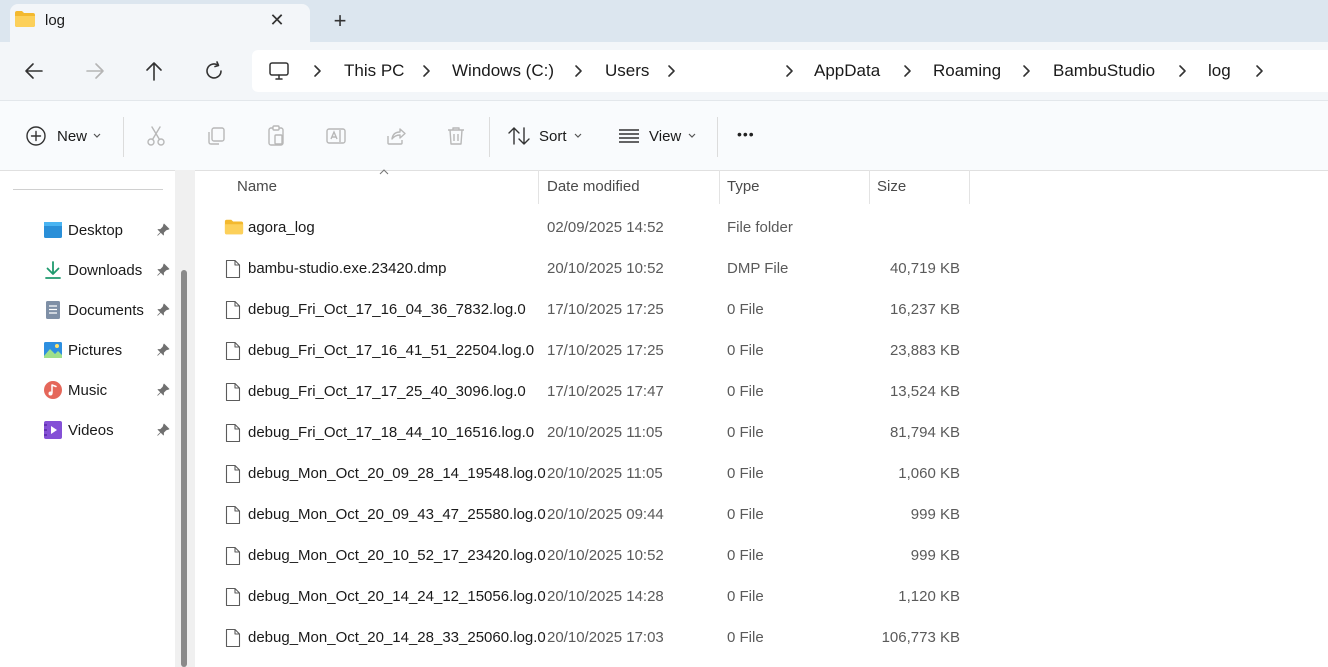 This screenshot has height=667, width=1328. I want to click on breadcrumb-log: log, so click(1219, 71).